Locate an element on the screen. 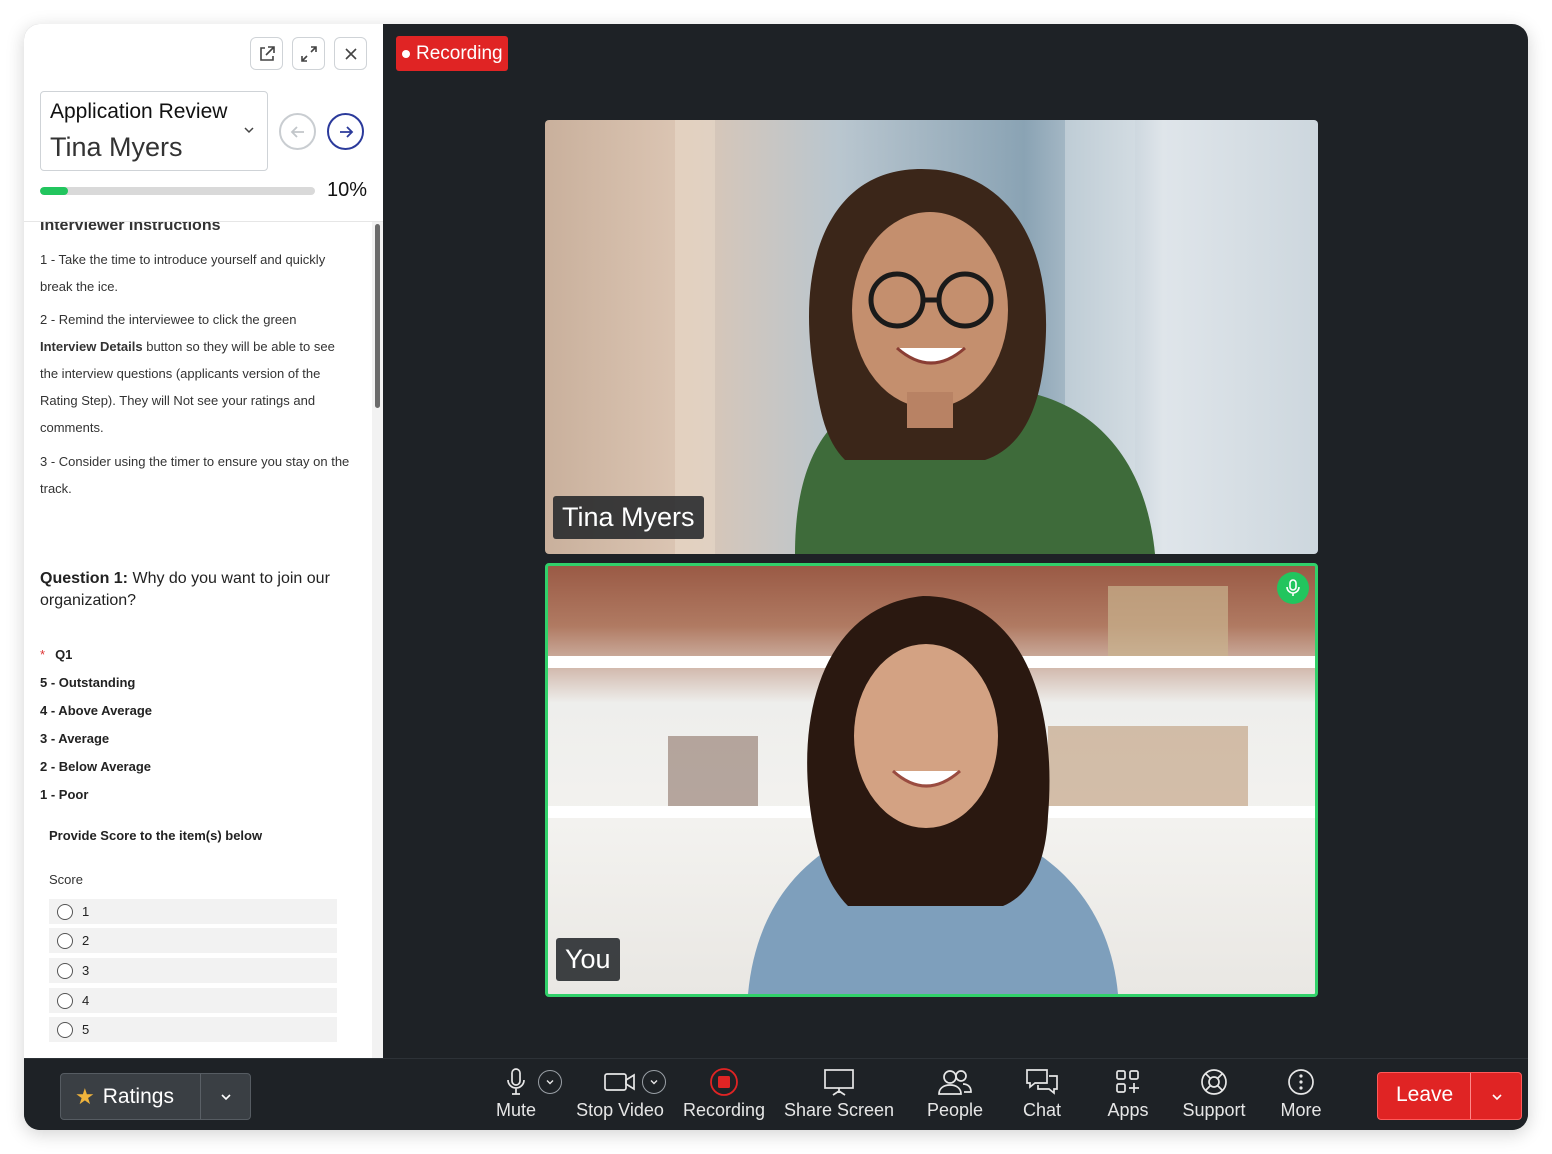 This screenshot has width=1552, height=1154. next-applicant-button is located at coordinates (345, 131).